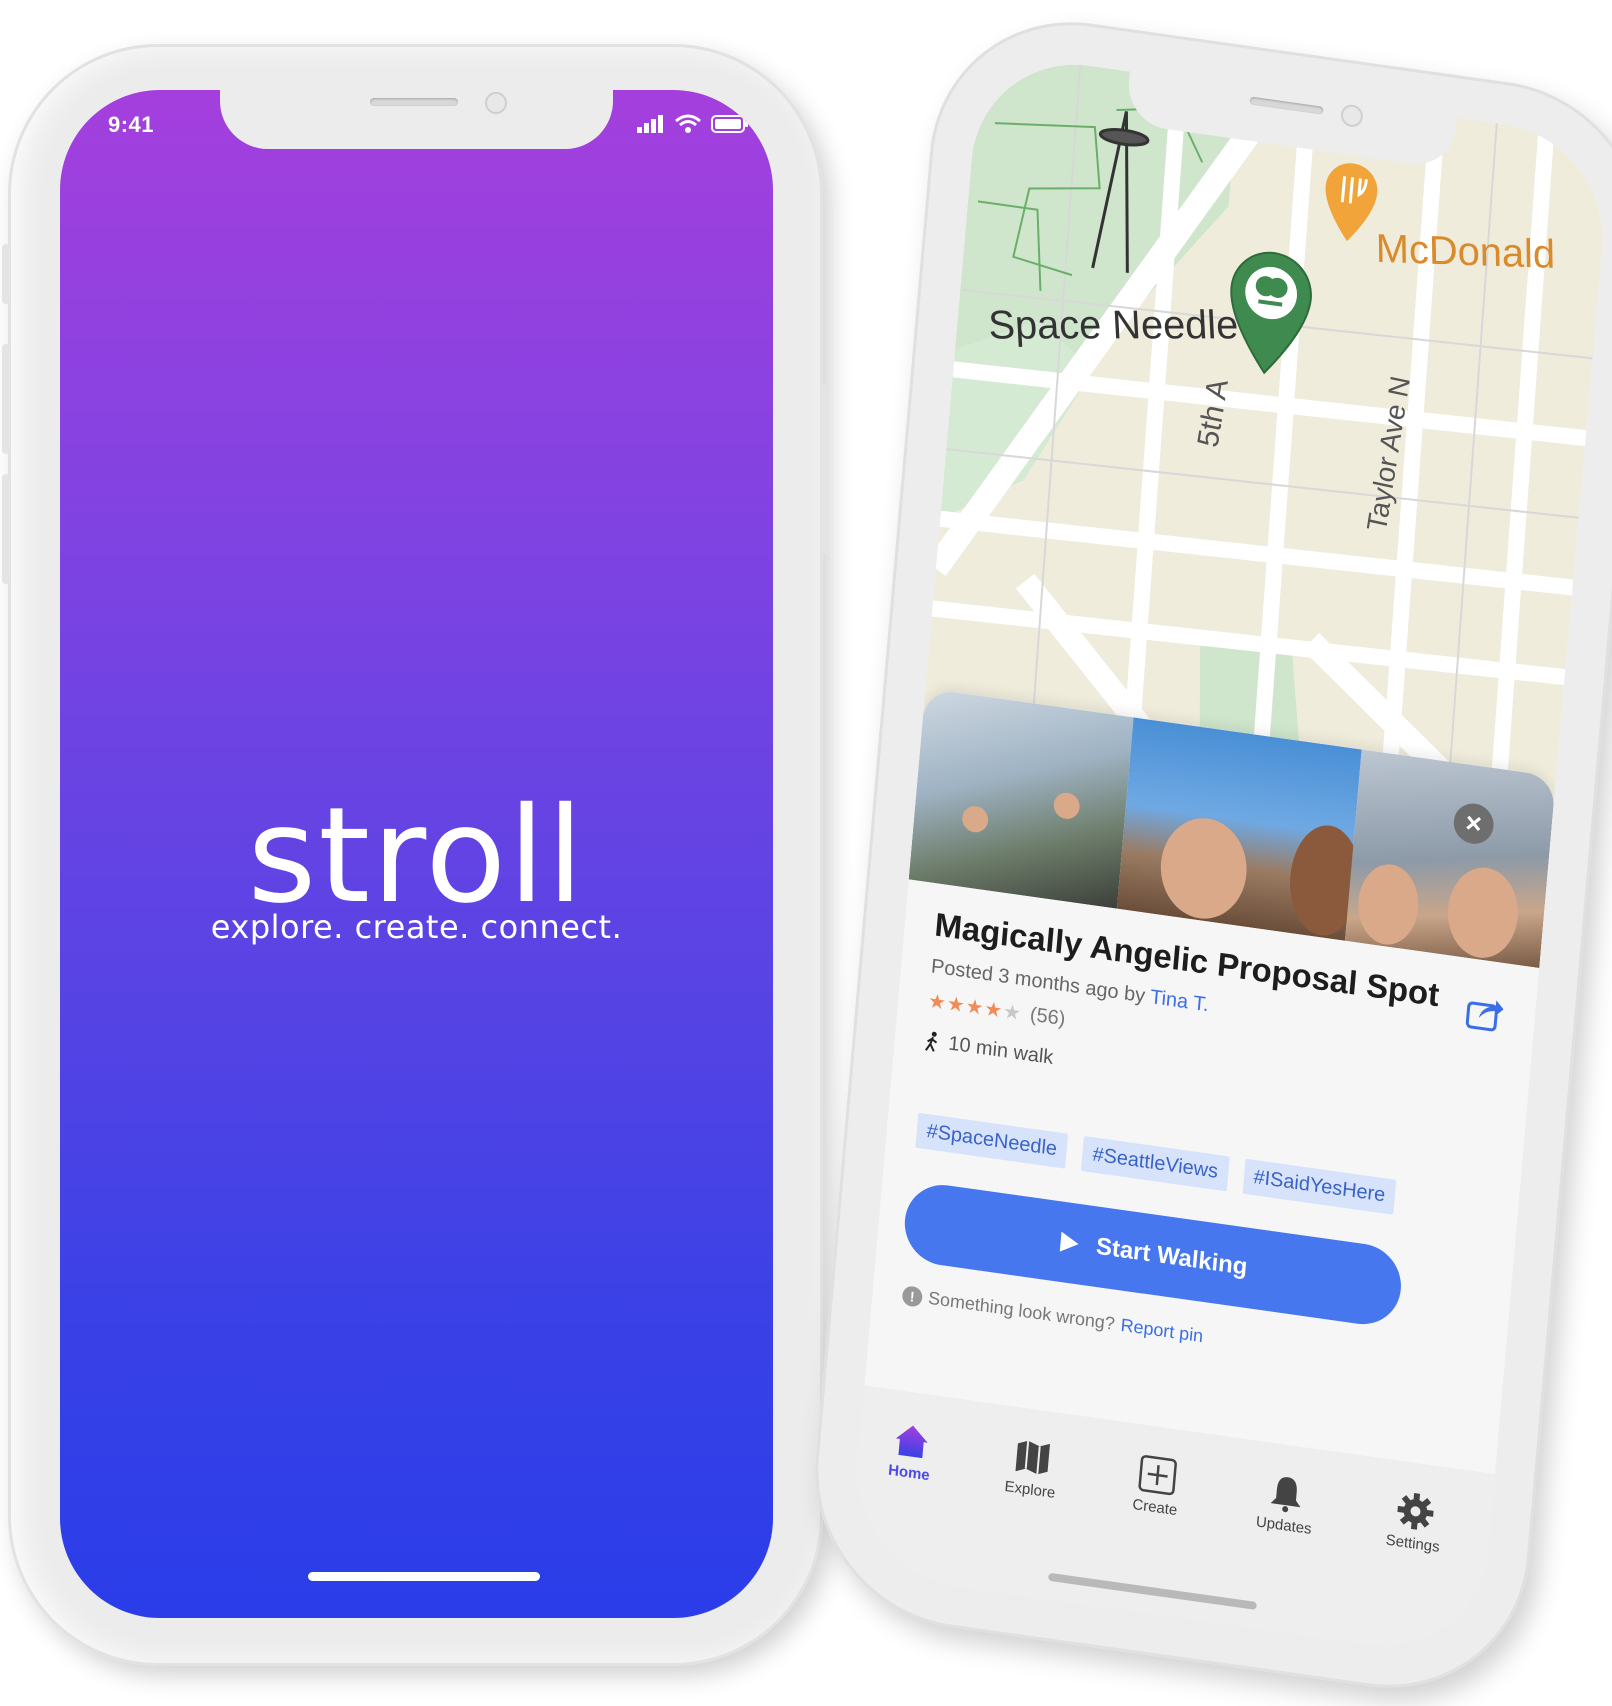 The image size is (1612, 1706). I want to click on tab-label: Settings, so click(1413, 1543).